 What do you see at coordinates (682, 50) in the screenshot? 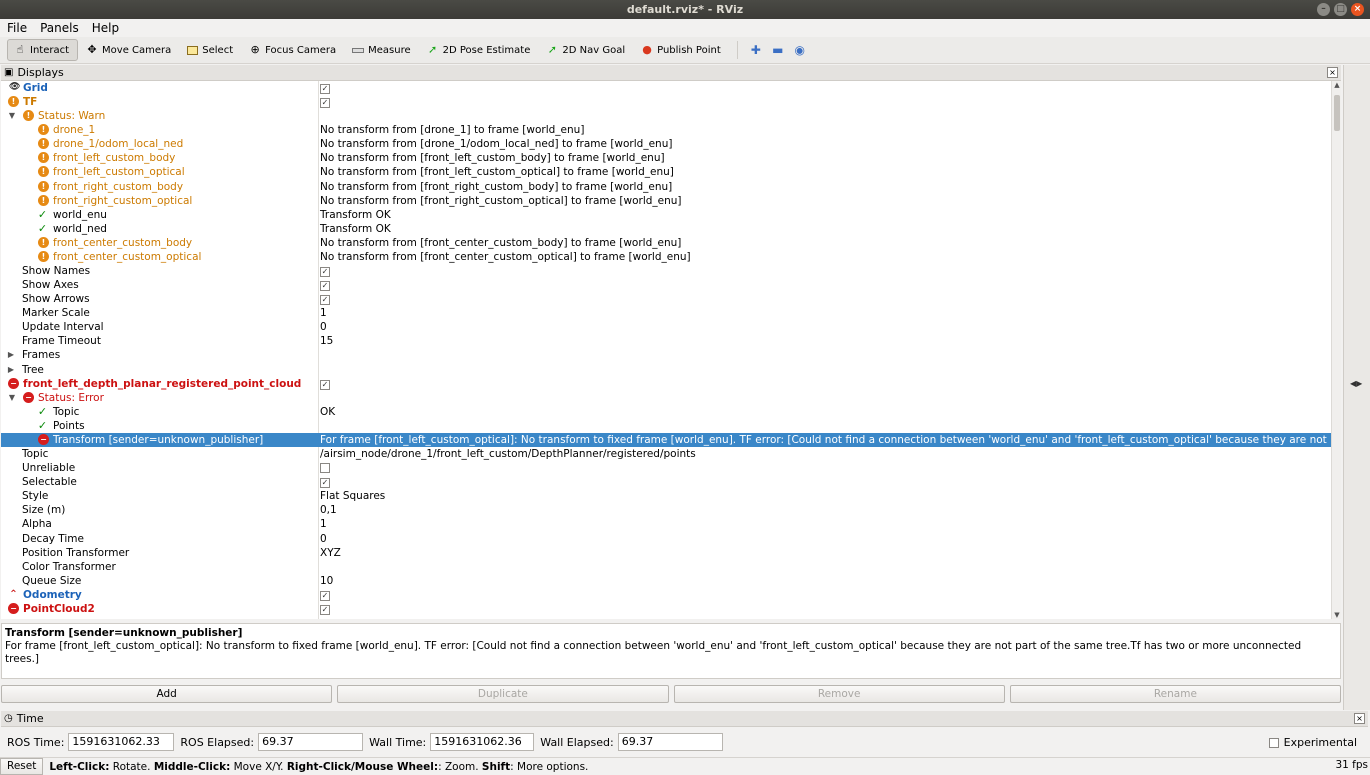
I see `tool-publish-point: ● Publish Point` at bounding box center [682, 50].